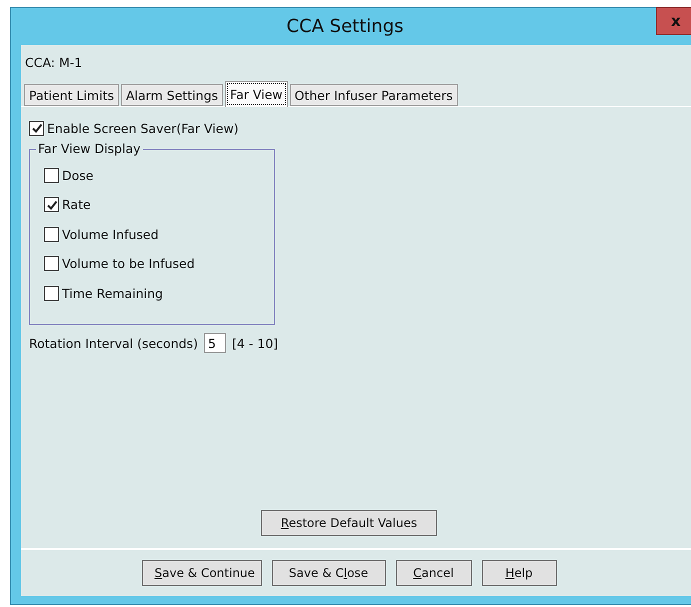 This screenshot has width=691, height=607. What do you see at coordinates (172, 95) in the screenshot?
I see `tab: Alarm Settings` at bounding box center [172, 95].